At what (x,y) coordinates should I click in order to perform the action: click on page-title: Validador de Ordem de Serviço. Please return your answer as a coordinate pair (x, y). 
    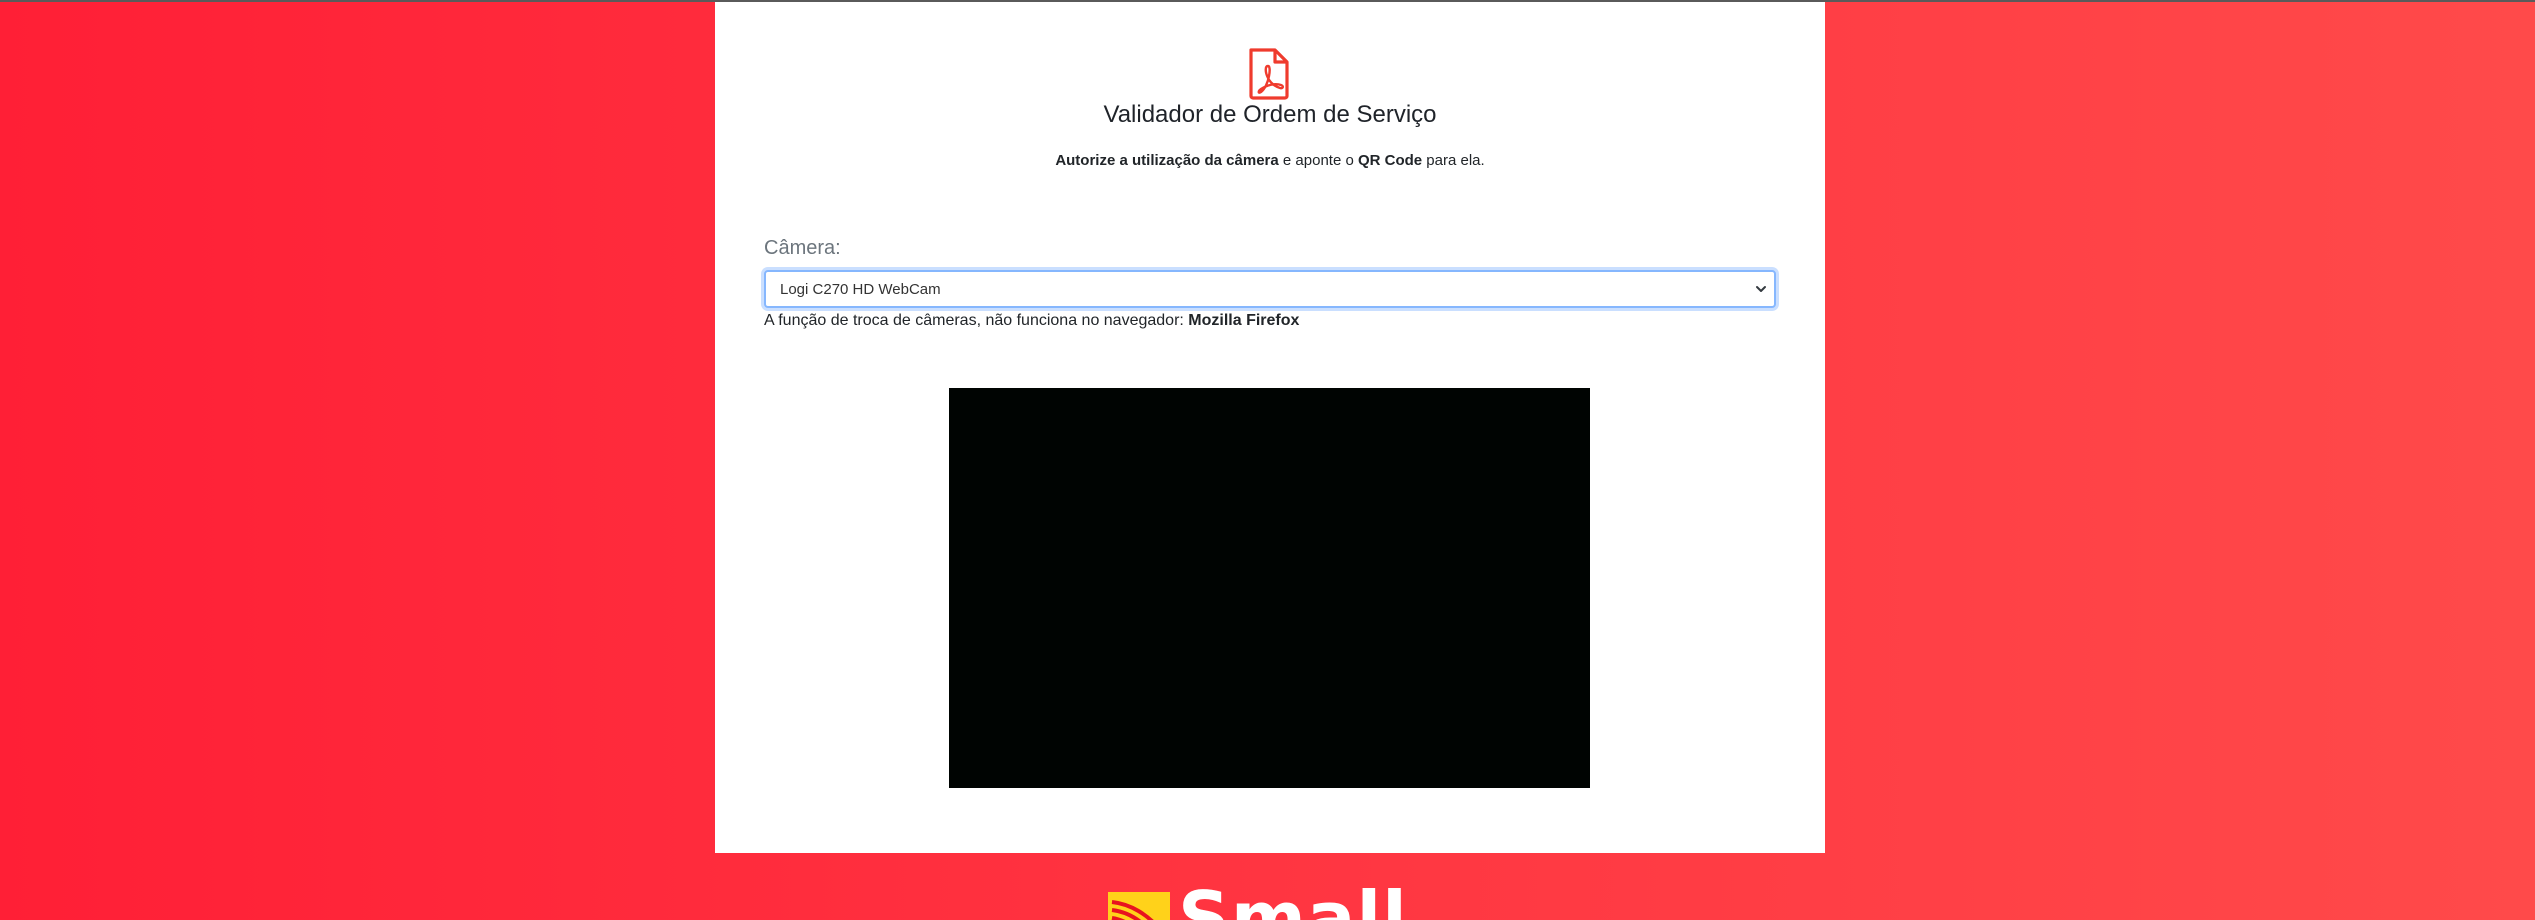
    Looking at the image, I should click on (1270, 114).